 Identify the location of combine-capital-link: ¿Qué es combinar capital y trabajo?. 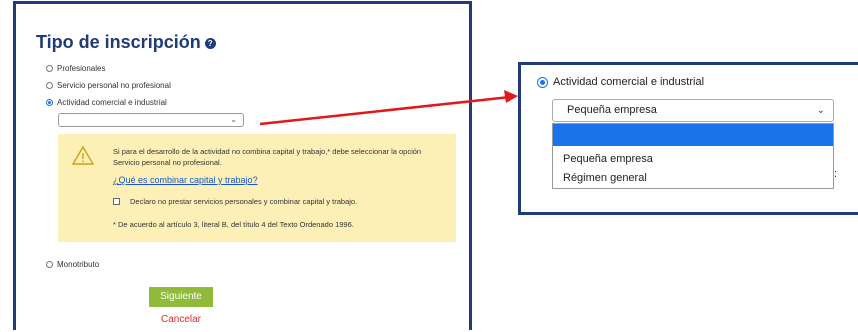
(185, 180).